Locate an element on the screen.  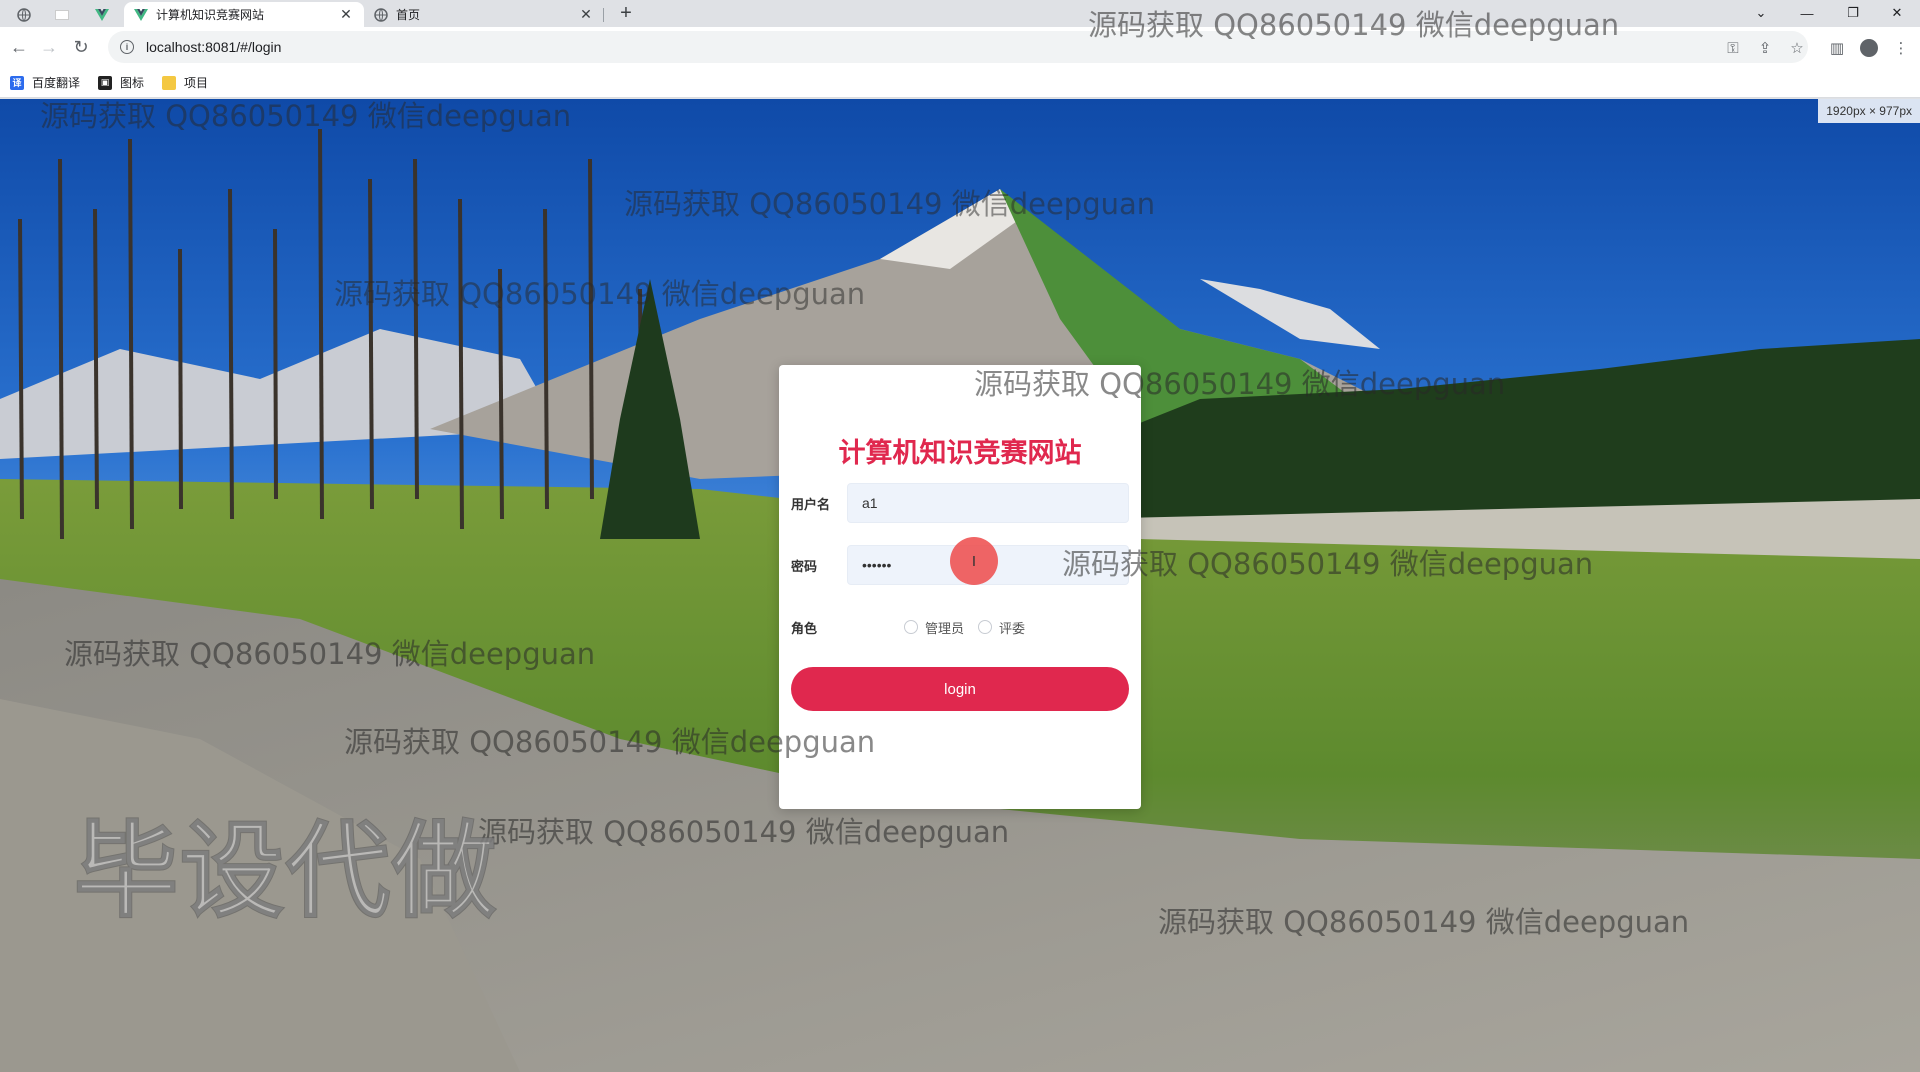
browser-toolbar: ← → ↻ i localhost:8081/#/login ⚿ ⇪ ☆ ▥ ⋮ is located at coordinates (960, 47).